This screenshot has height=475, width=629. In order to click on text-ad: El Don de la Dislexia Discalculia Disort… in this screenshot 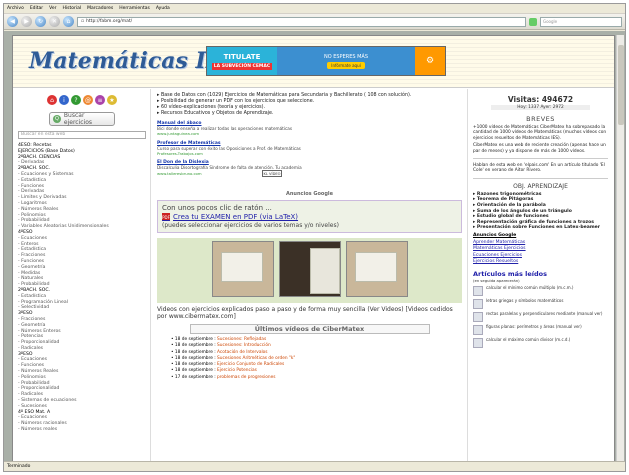, I will do `click(309, 168)`.